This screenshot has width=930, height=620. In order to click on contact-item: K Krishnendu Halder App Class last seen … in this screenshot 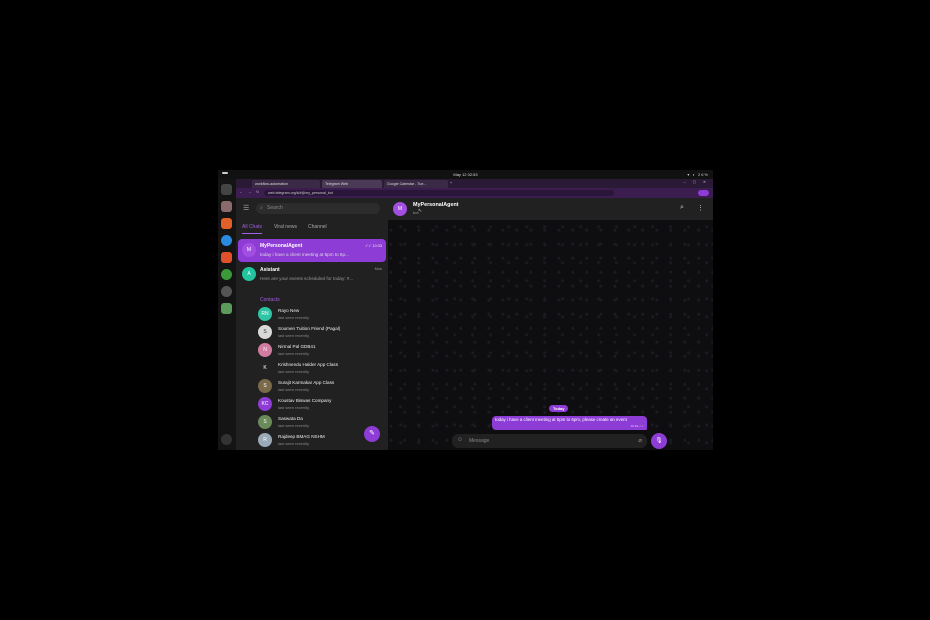, I will do `click(312, 368)`.